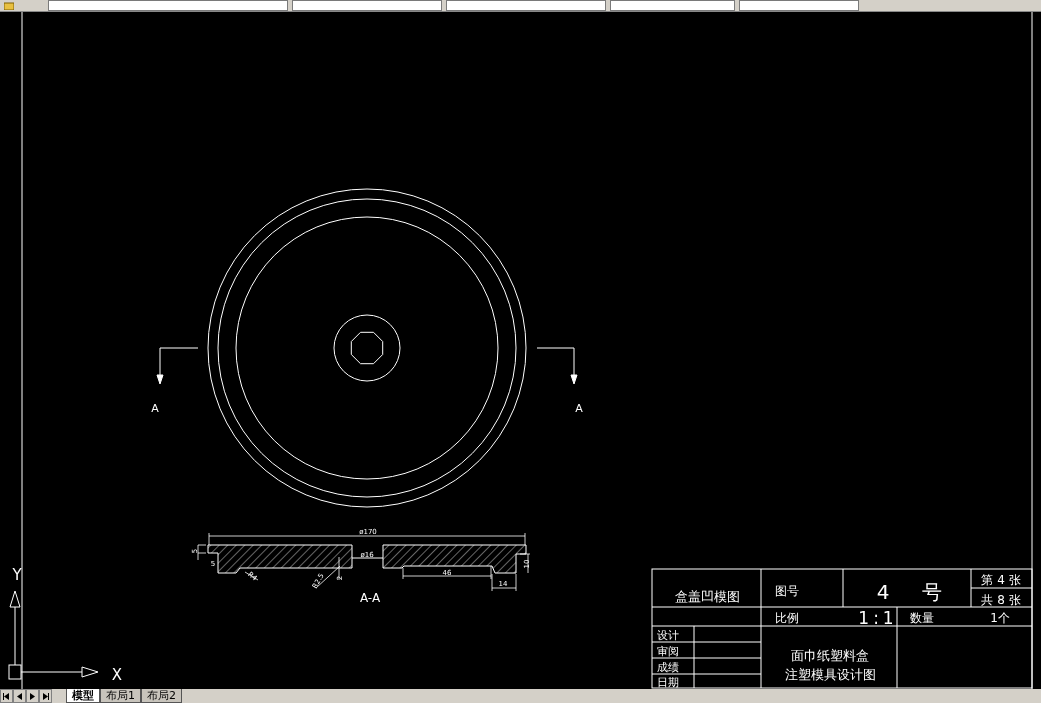 This screenshot has width=1041, height=703. I want to click on drawing-number: 4, so click(883, 592).